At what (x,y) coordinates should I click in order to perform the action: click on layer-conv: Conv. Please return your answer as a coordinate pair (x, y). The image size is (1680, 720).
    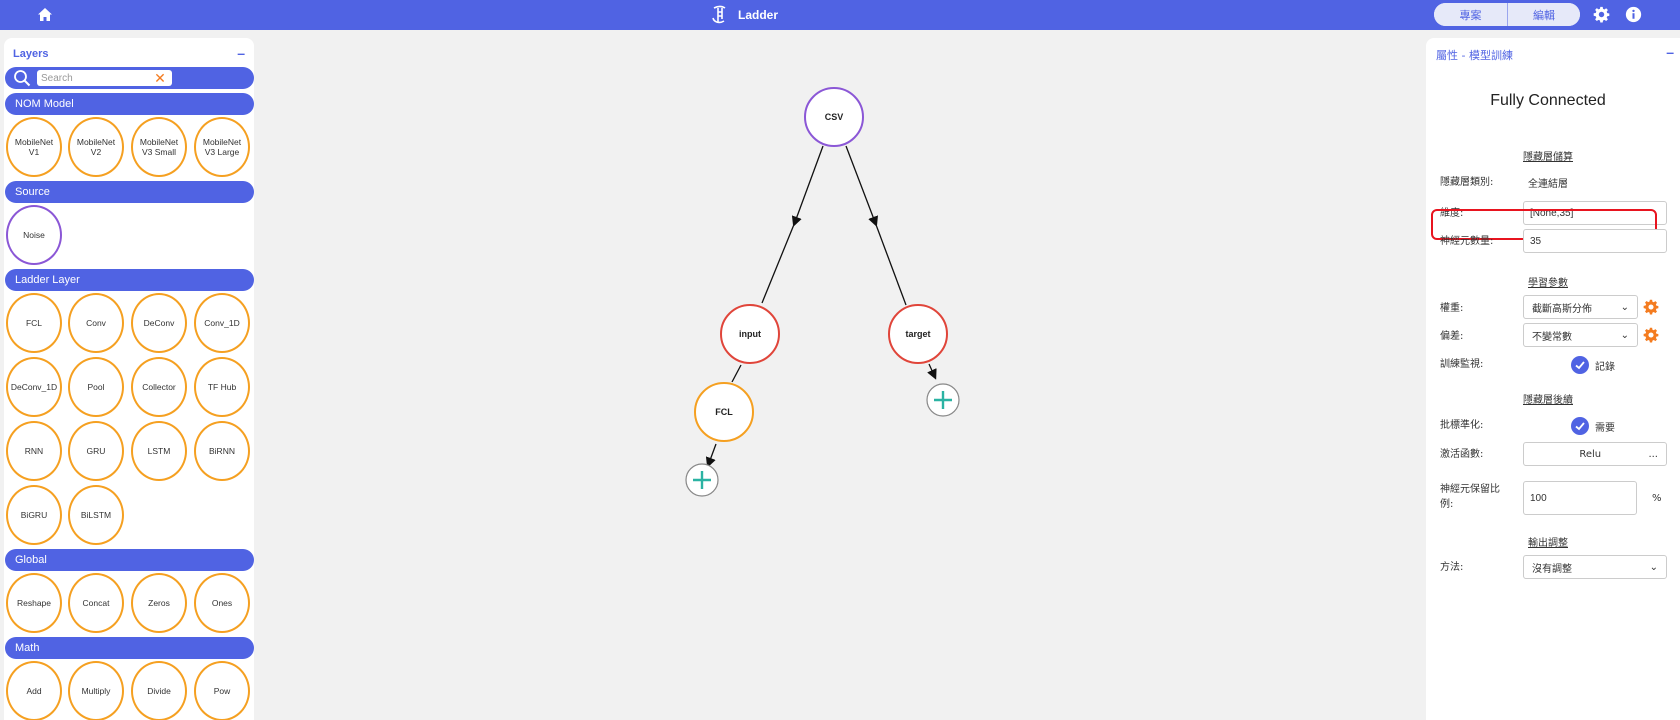
    Looking at the image, I should click on (96, 323).